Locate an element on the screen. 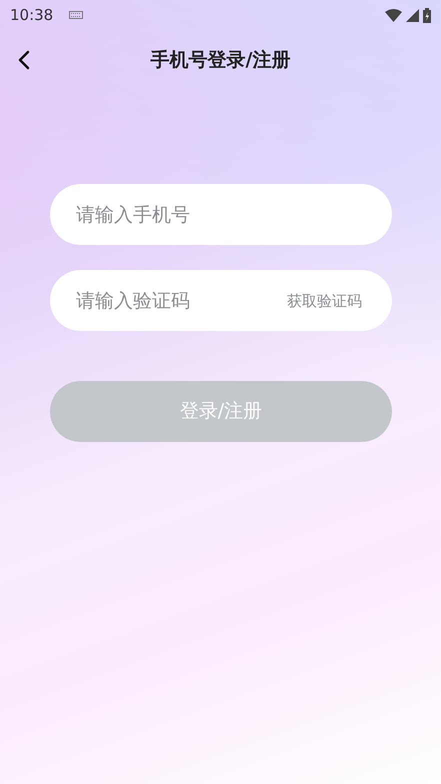 This screenshot has height=784, width=441. wifi-icon is located at coordinates (393, 15).